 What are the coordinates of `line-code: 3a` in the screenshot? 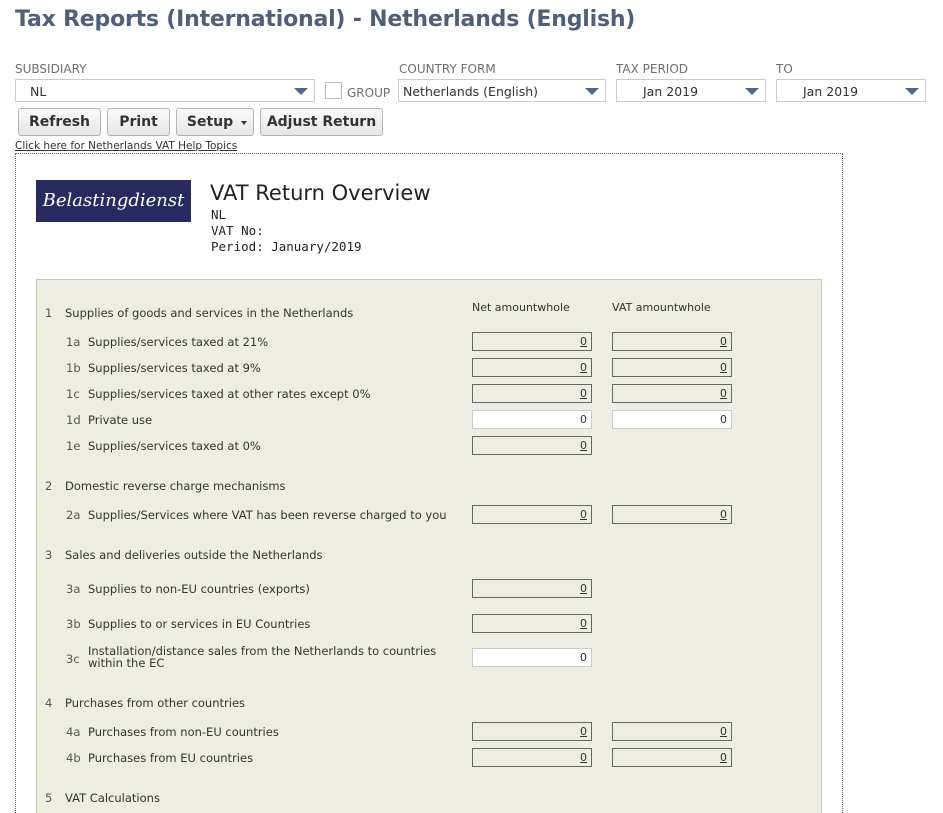 It's located at (73, 589).